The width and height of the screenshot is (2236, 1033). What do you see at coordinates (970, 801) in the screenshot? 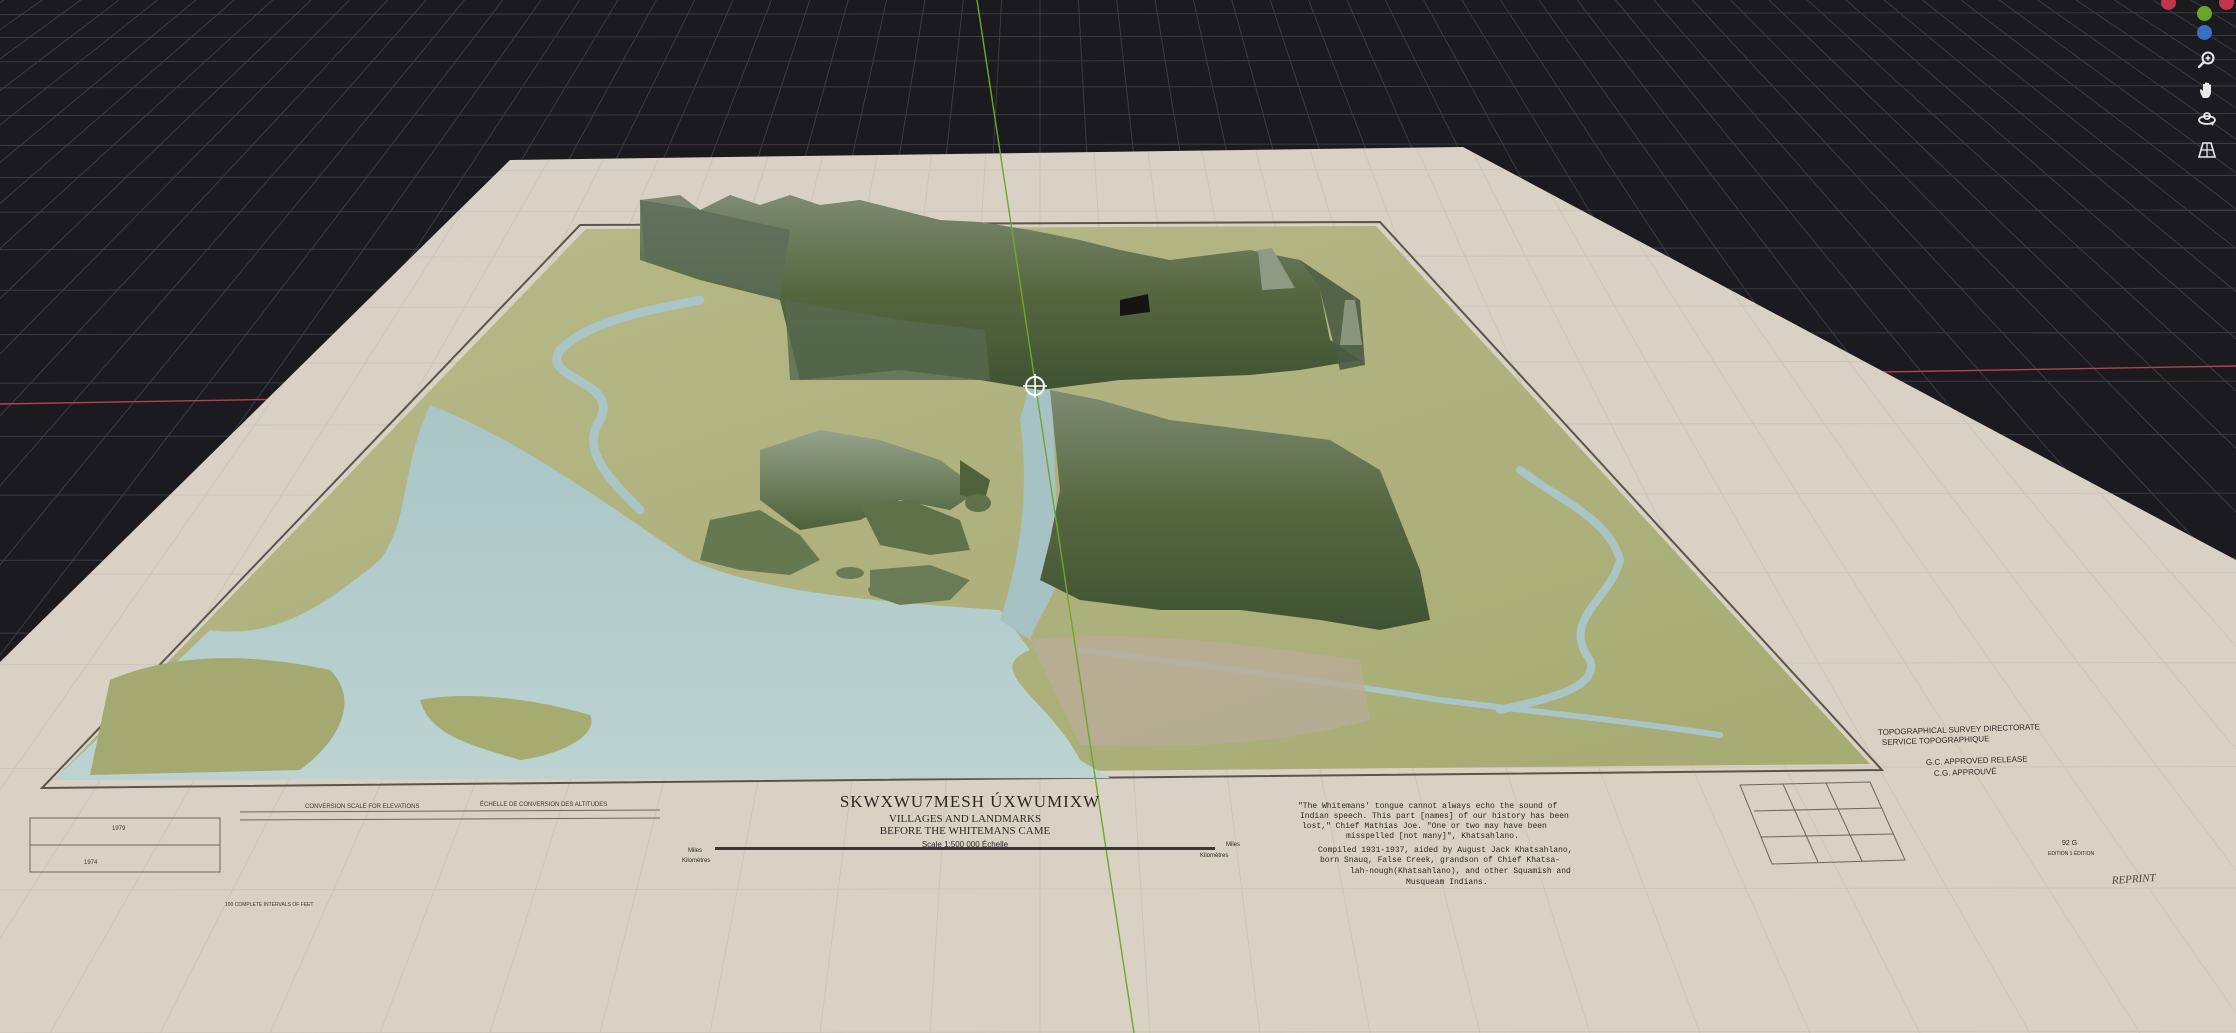
I see `map-title: SKWXWU7MESH ÚXWUMIXW` at bounding box center [970, 801].